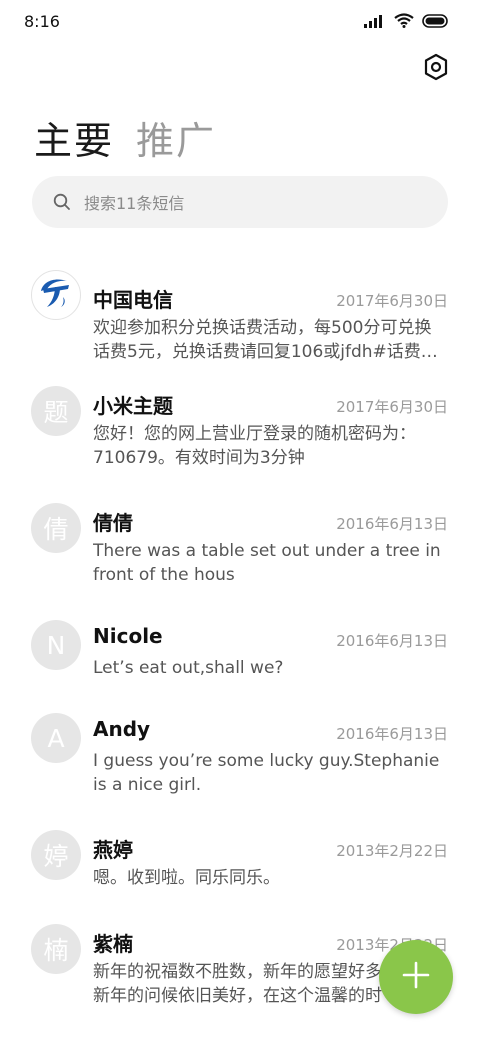  I want to click on contact-name: Andy, so click(122, 729).